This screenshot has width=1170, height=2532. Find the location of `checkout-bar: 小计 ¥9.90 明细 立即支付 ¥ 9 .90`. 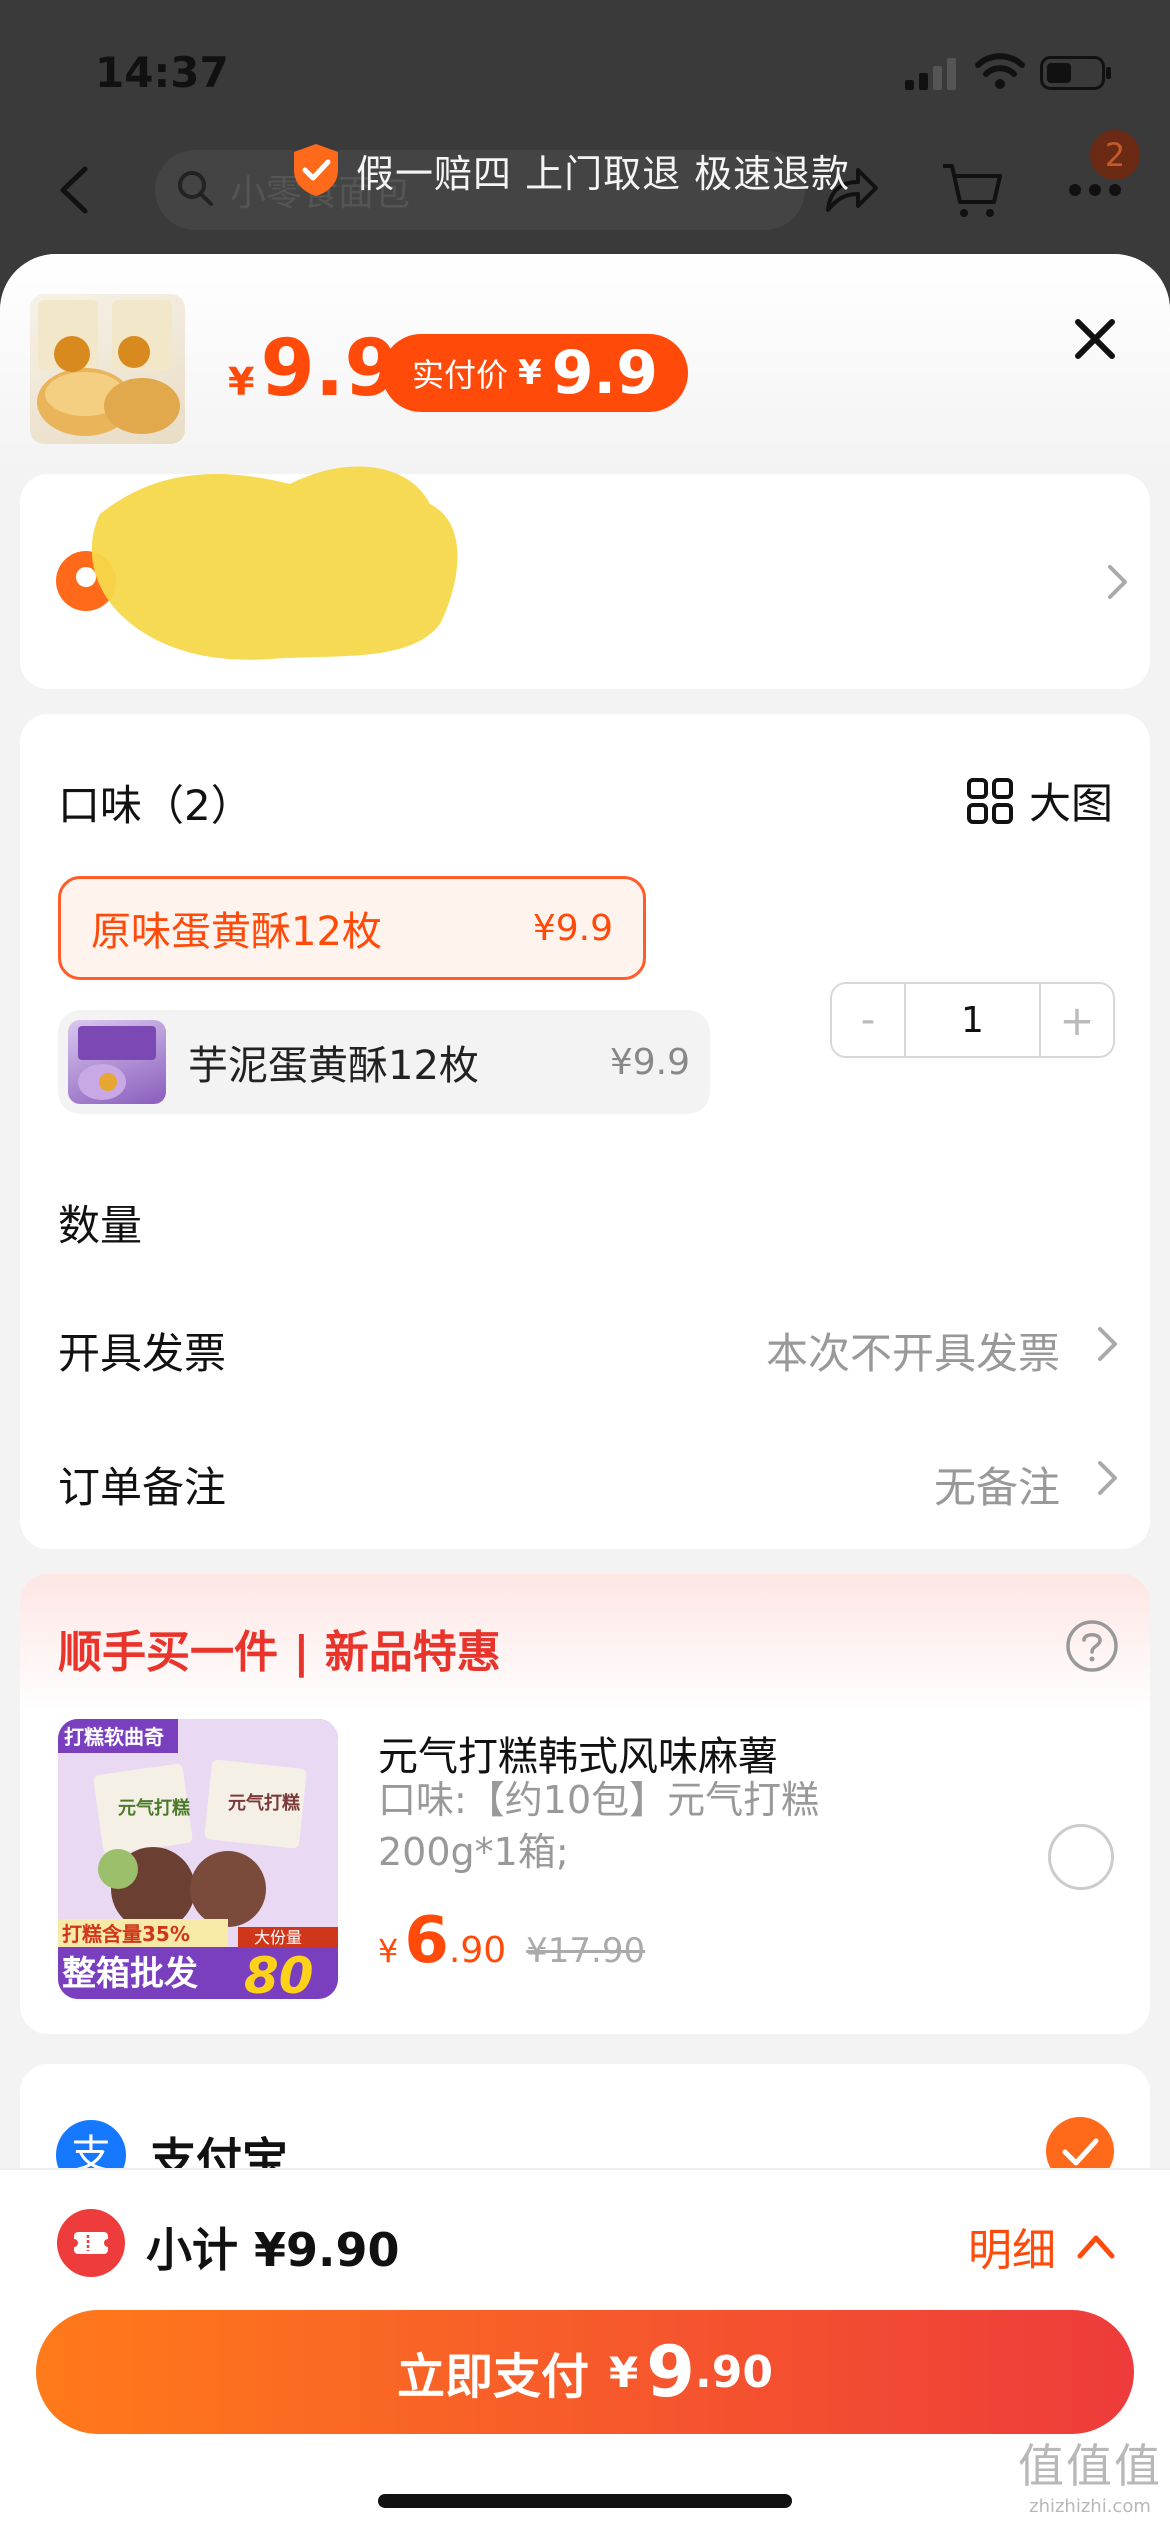

checkout-bar: 小计 ¥9.90 明细 立即支付 ¥ 9 .90 is located at coordinates (585, 2350).